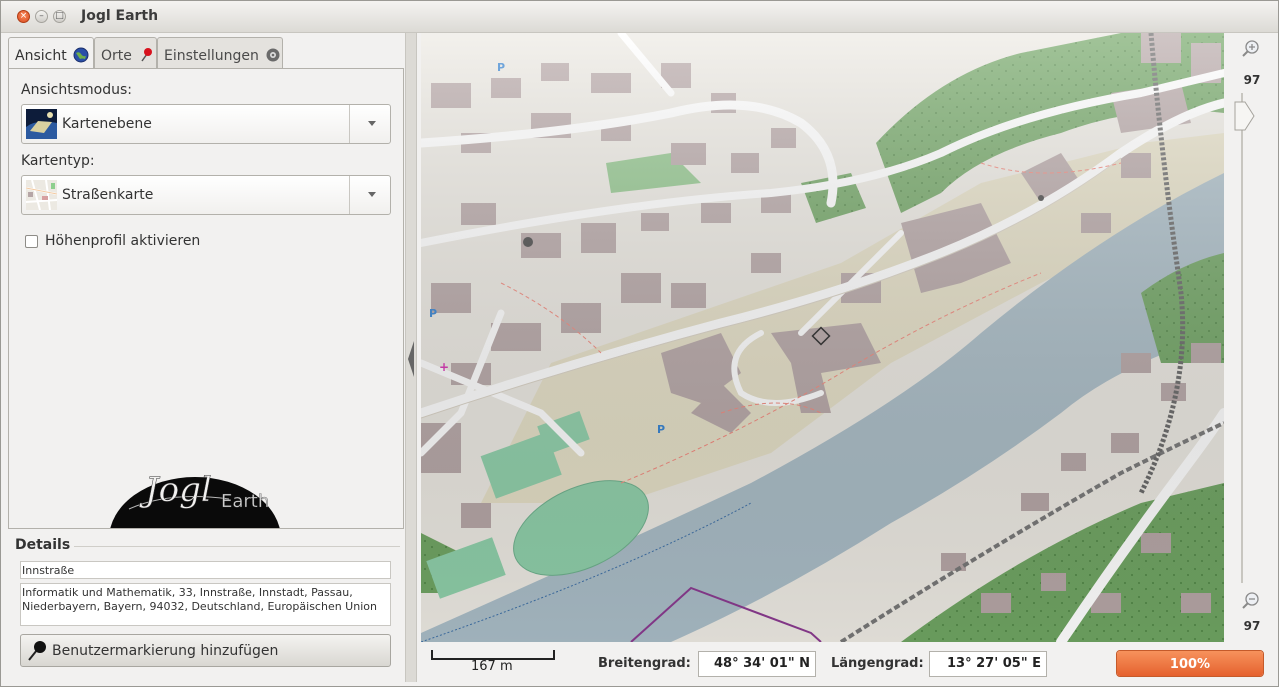  What do you see at coordinates (988, 664) in the screenshot?
I see `longitude-field: 13° 27' 05" E` at bounding box center [988, 664].